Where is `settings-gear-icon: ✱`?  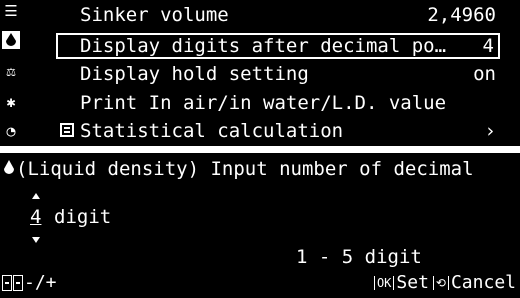 settings-gear-icon: ✱ is located at coordinates (11, 102).